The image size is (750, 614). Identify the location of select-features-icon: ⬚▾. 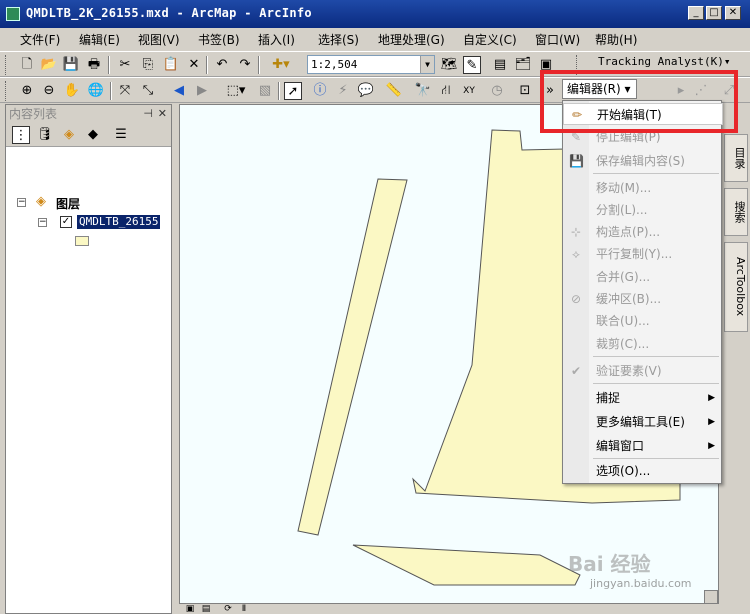
(236, 91).